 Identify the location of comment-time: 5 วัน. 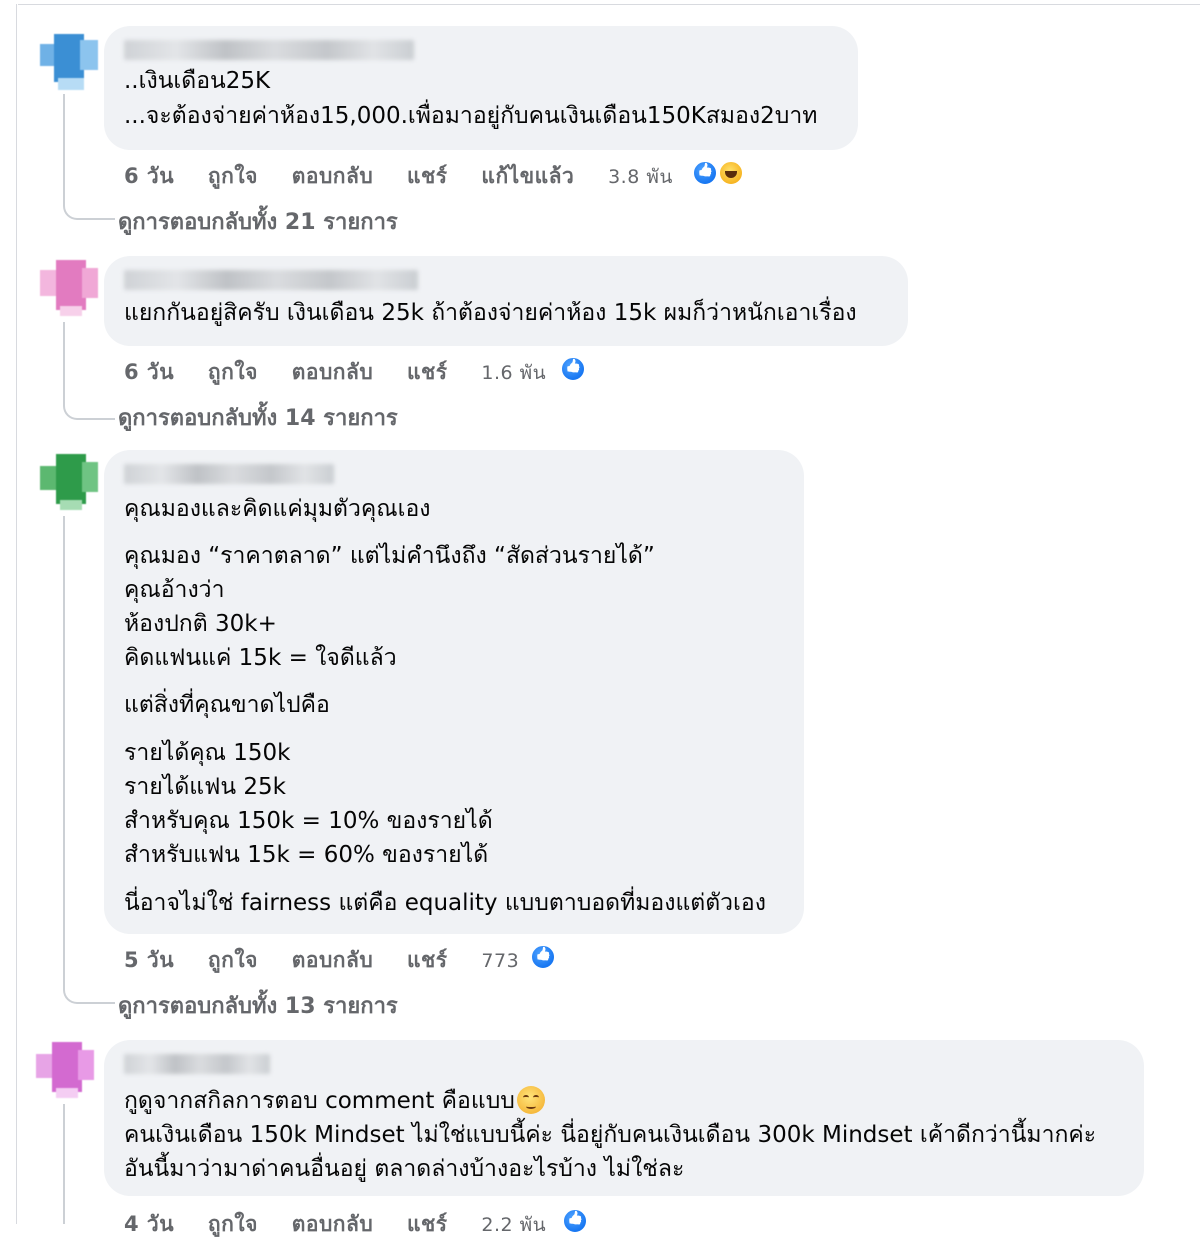
(149, 960).